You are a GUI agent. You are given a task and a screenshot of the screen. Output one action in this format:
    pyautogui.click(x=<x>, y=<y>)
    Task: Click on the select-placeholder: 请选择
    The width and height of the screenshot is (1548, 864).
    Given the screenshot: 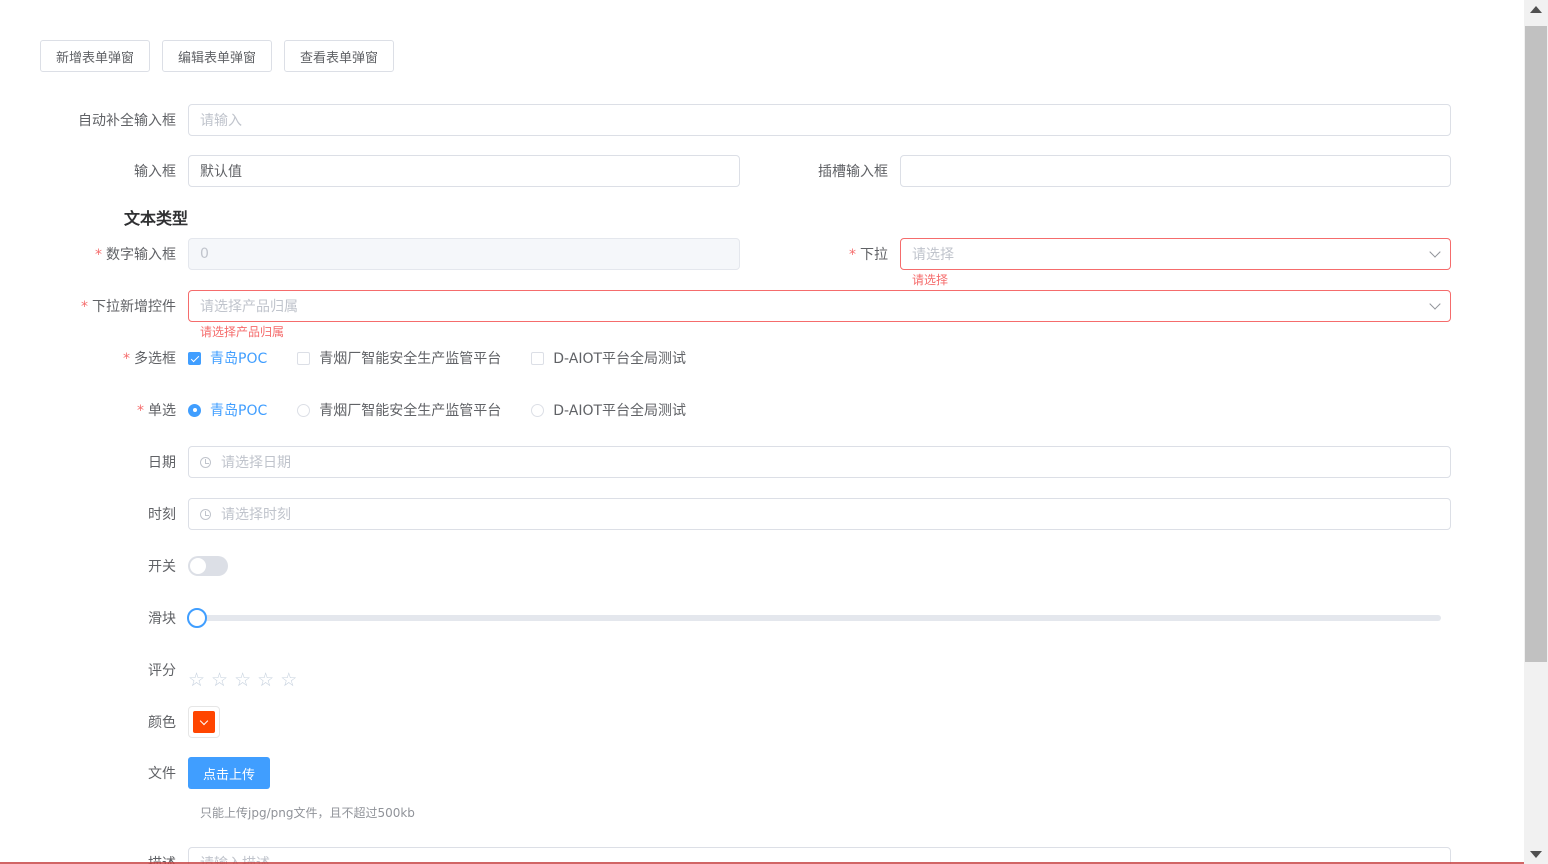 What is the action you would take?
    pyautogui.click(x=933, y=255)
    